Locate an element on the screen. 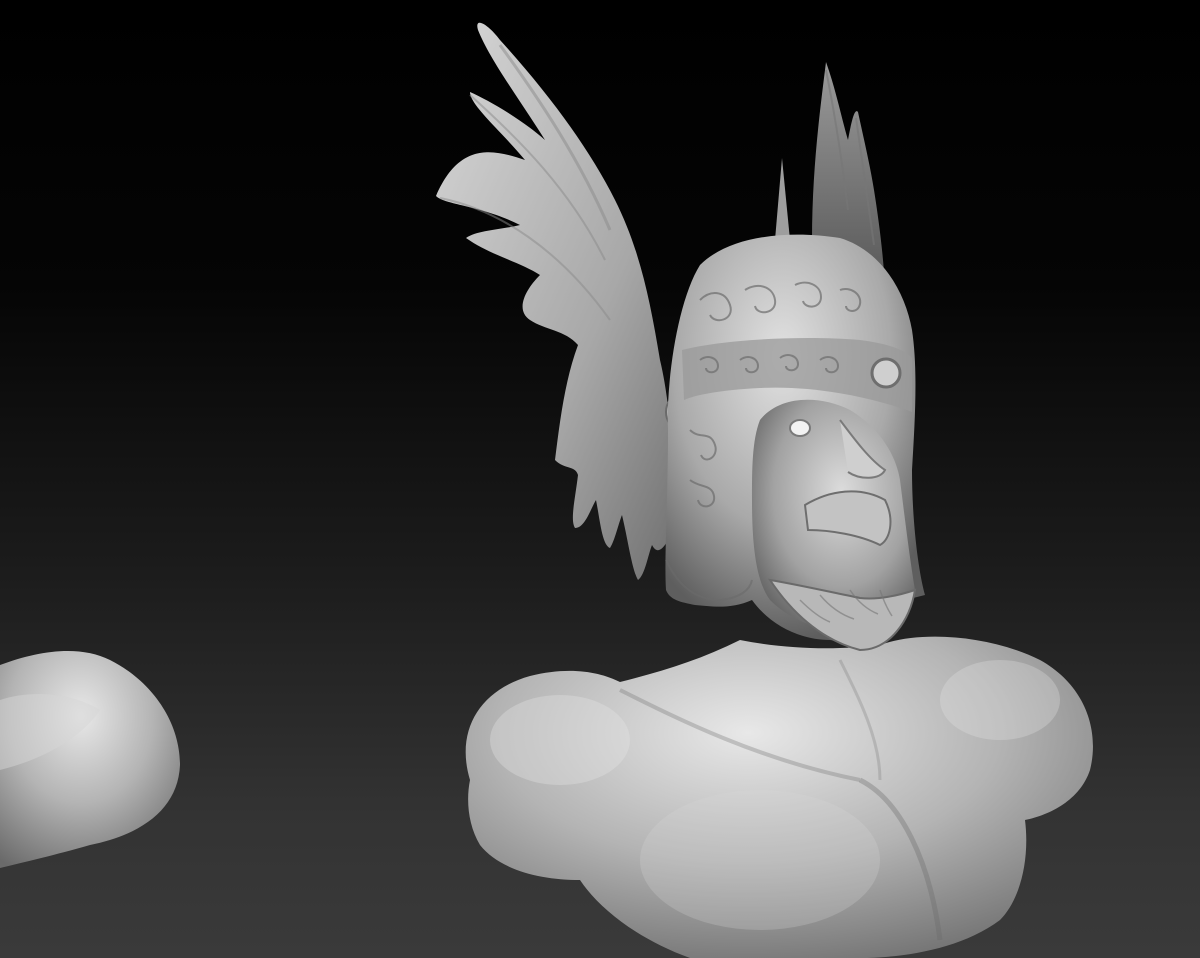 The height and width of the screenshot is (958, 1200). helmet-spike is located at coordinates (782, 199).